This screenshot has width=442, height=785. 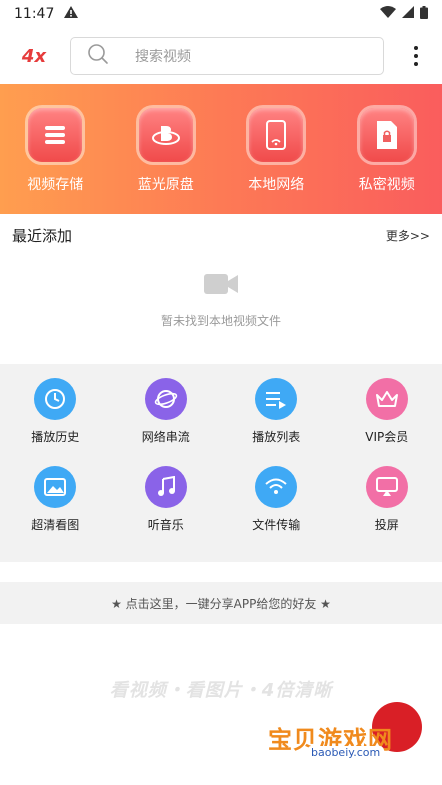 I want to click on battery-icon, so click(x=424, y=14).